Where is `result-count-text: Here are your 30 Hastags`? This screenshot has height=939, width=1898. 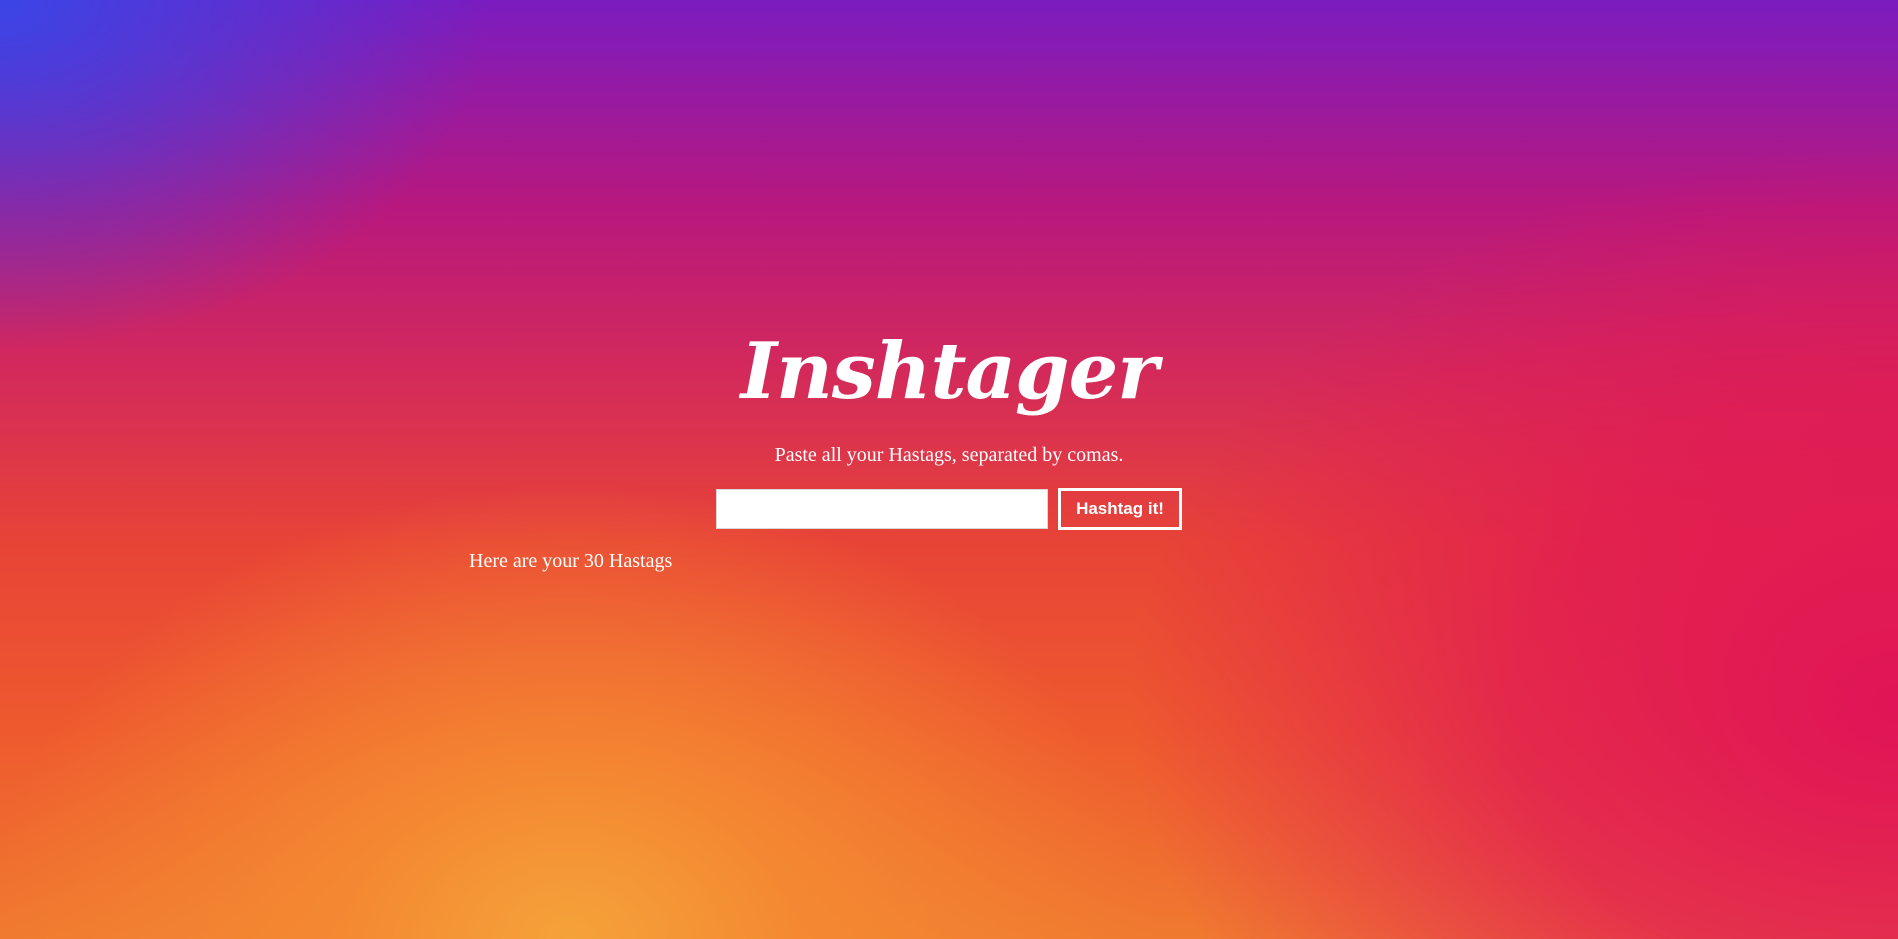
result-count-text: Here are your 30 Hastags is located at coordinates (571, 561).